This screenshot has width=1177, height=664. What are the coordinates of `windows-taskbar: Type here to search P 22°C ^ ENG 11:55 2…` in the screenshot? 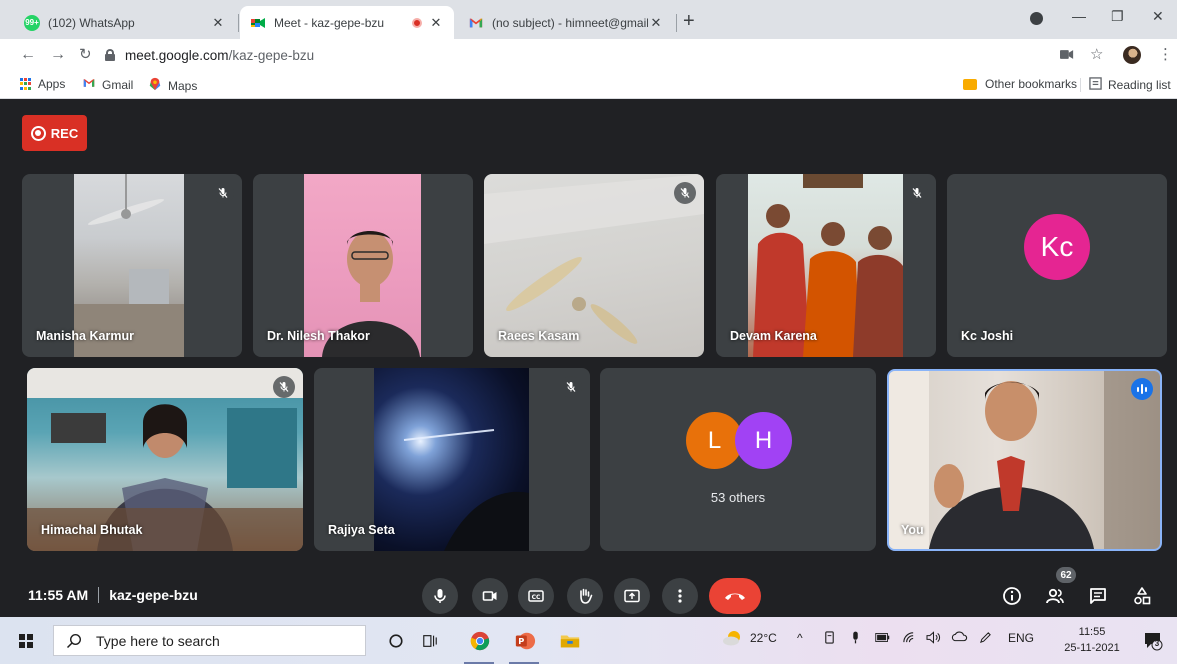 It's located at (588, 640).